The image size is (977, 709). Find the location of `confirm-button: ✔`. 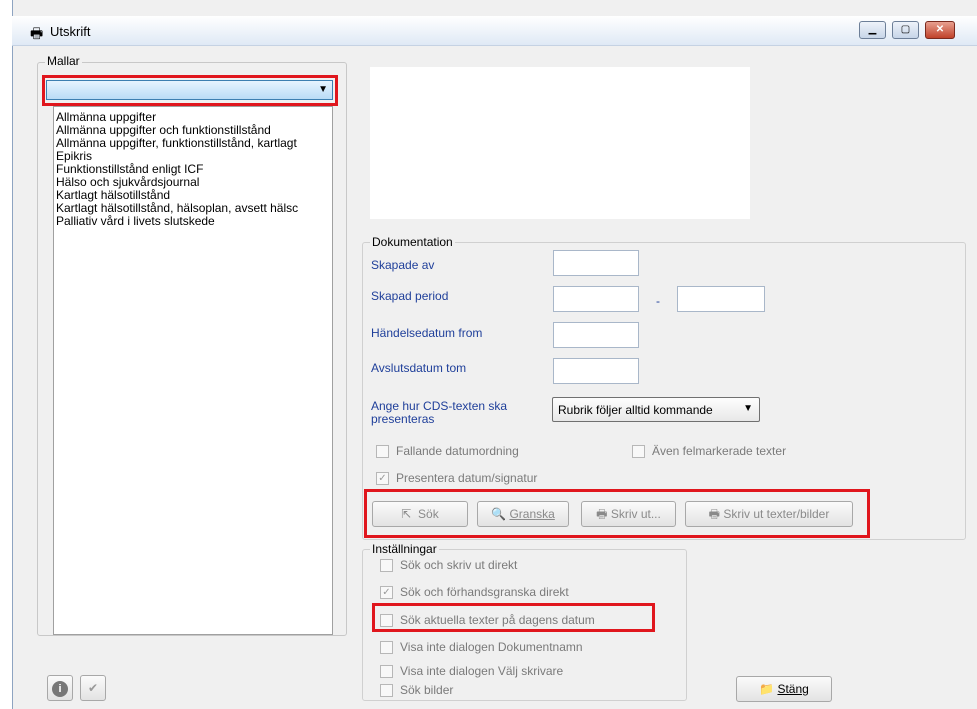

confirm-button: ✔ is located at coordinates (93, 688).